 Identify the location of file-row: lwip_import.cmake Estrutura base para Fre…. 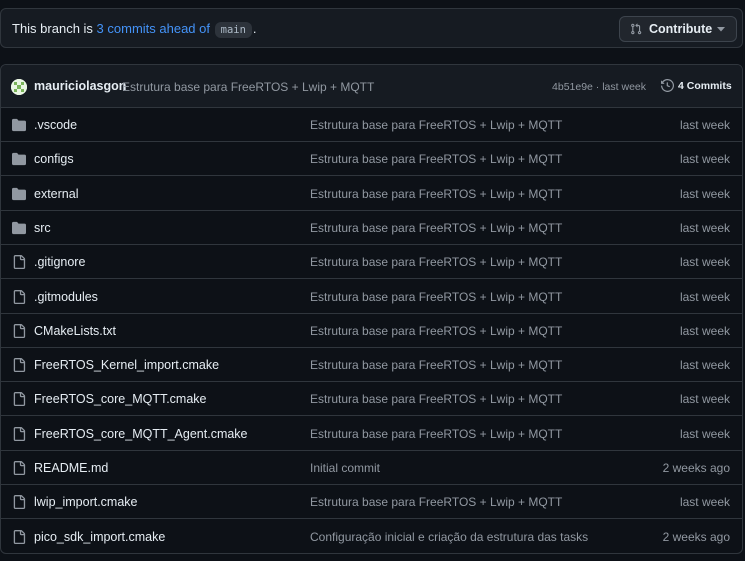
(371, 502).